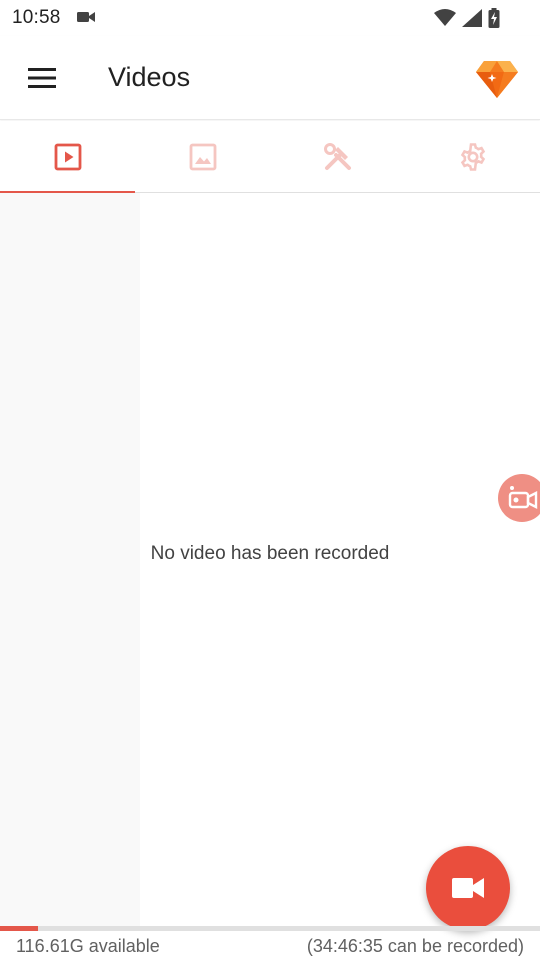 The image size is (540, 960). Describe the element at coordinates (472, 18) in the screenshot. I see `cell-signal-icon` at that location.